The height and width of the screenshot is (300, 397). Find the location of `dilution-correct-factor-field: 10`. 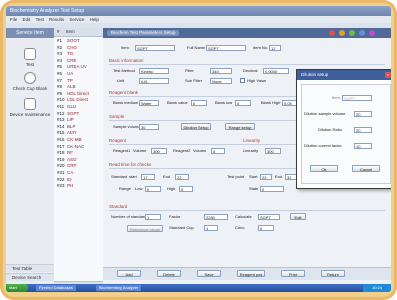

dilution-correct-factor-field: 10 is located at coordinates (363, 146).